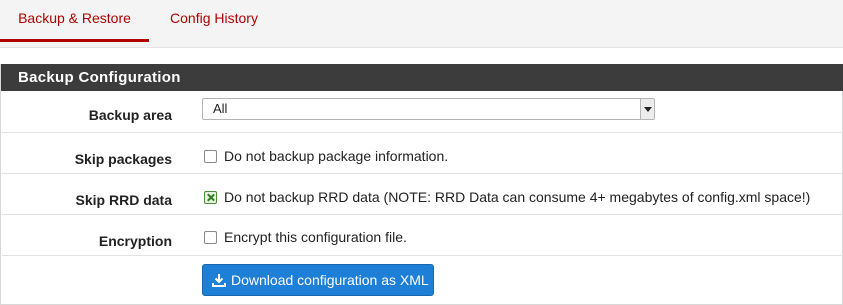 Image resolution: width=843 pixels, height=305 pixels. I want to click on skip-packages-text: Do not backup package information., so click(336, 156).